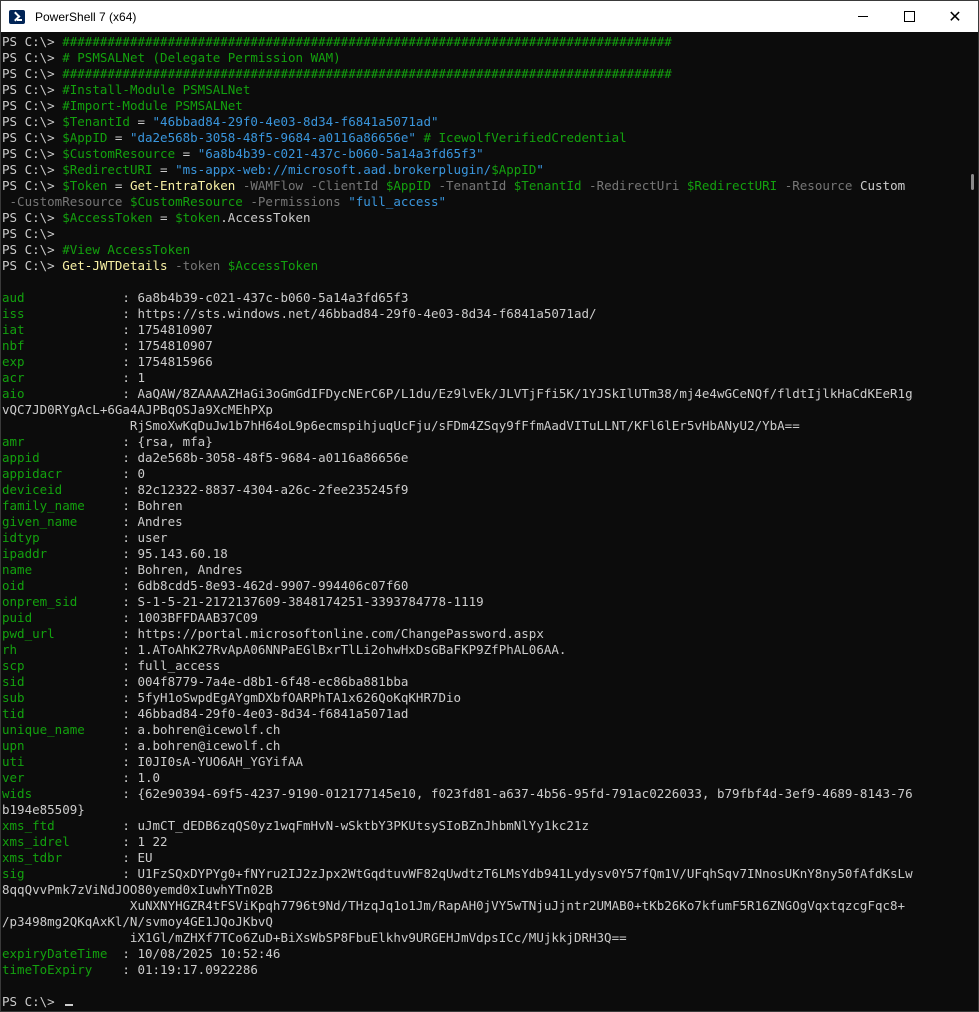 The image size is (979, 1012). I want to click on console-line: PS C:\>, so click(484, 234).